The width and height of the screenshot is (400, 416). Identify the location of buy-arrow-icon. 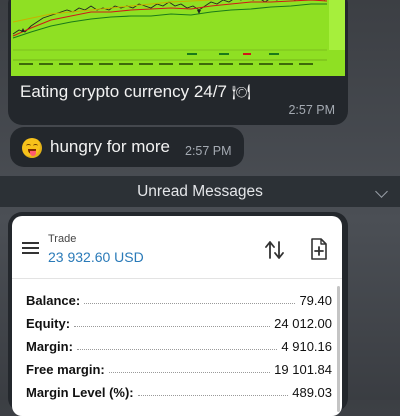
(23, 30).